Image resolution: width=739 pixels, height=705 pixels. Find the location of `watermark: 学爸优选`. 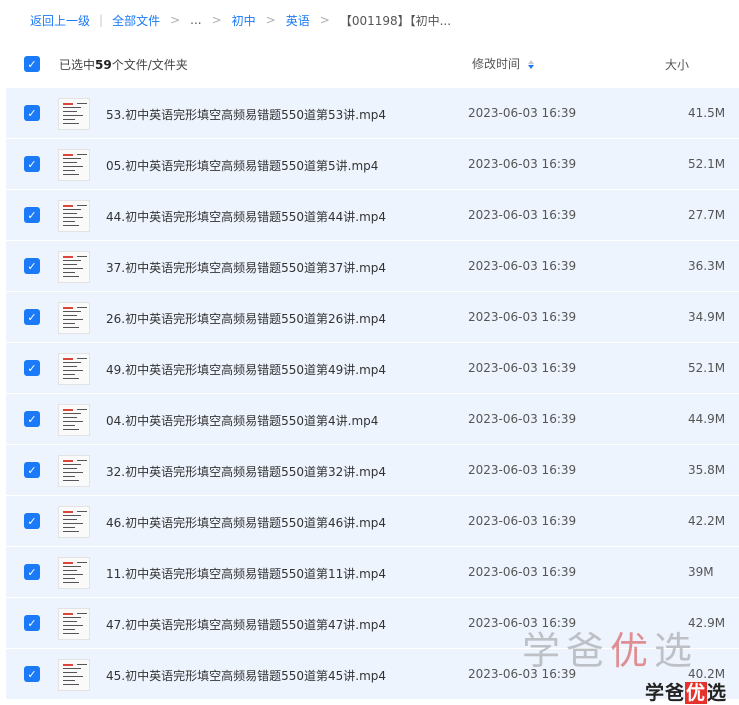

watermark: 学爸优选 is located at coordinates (610, 647).